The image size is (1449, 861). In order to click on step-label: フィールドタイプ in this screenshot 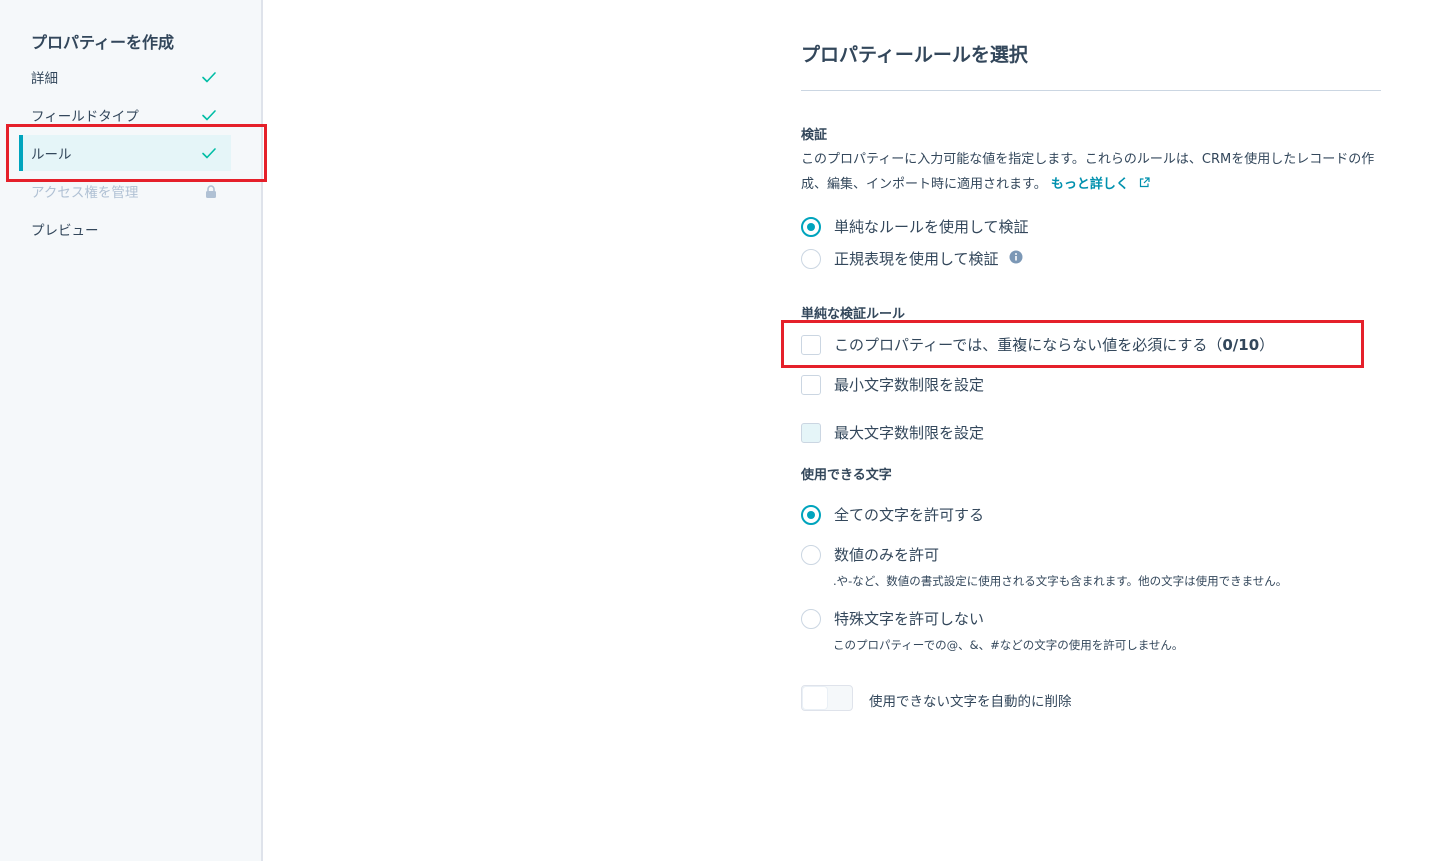, I will do `click(85, 117)`.